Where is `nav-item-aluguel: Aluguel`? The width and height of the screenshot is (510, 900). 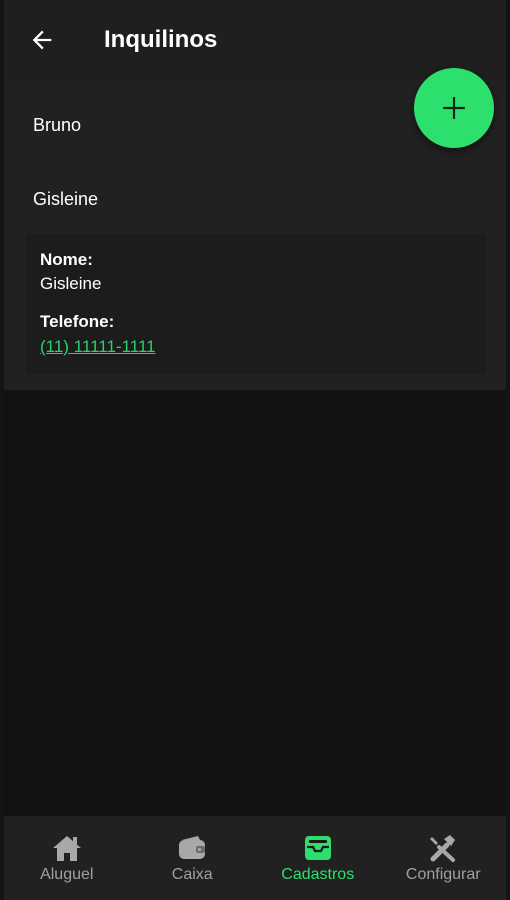
nav-item-aluguel: Aluguel is located at coordinates (67, 858).